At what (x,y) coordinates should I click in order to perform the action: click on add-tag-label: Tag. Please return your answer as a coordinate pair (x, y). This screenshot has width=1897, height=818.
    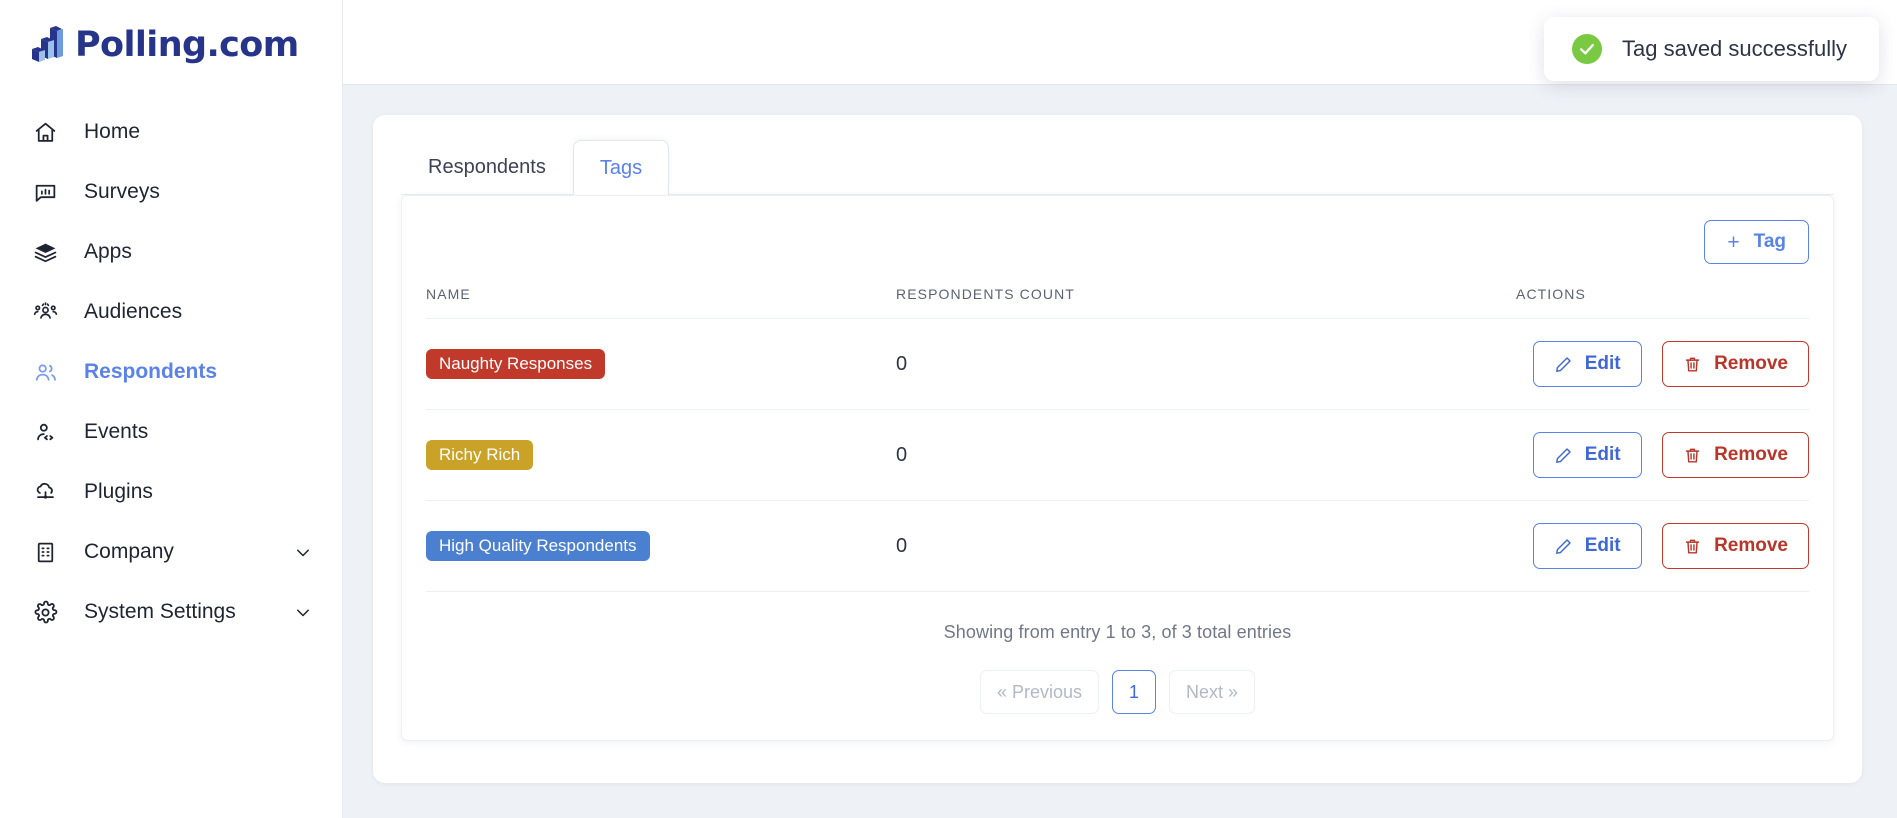
    Looking at the image, I should click on (1769, 241).